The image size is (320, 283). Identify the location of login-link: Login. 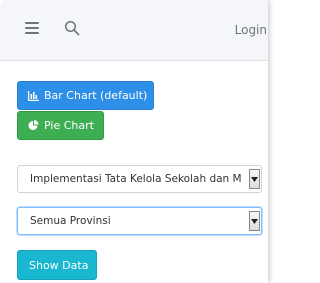
(251, 30).